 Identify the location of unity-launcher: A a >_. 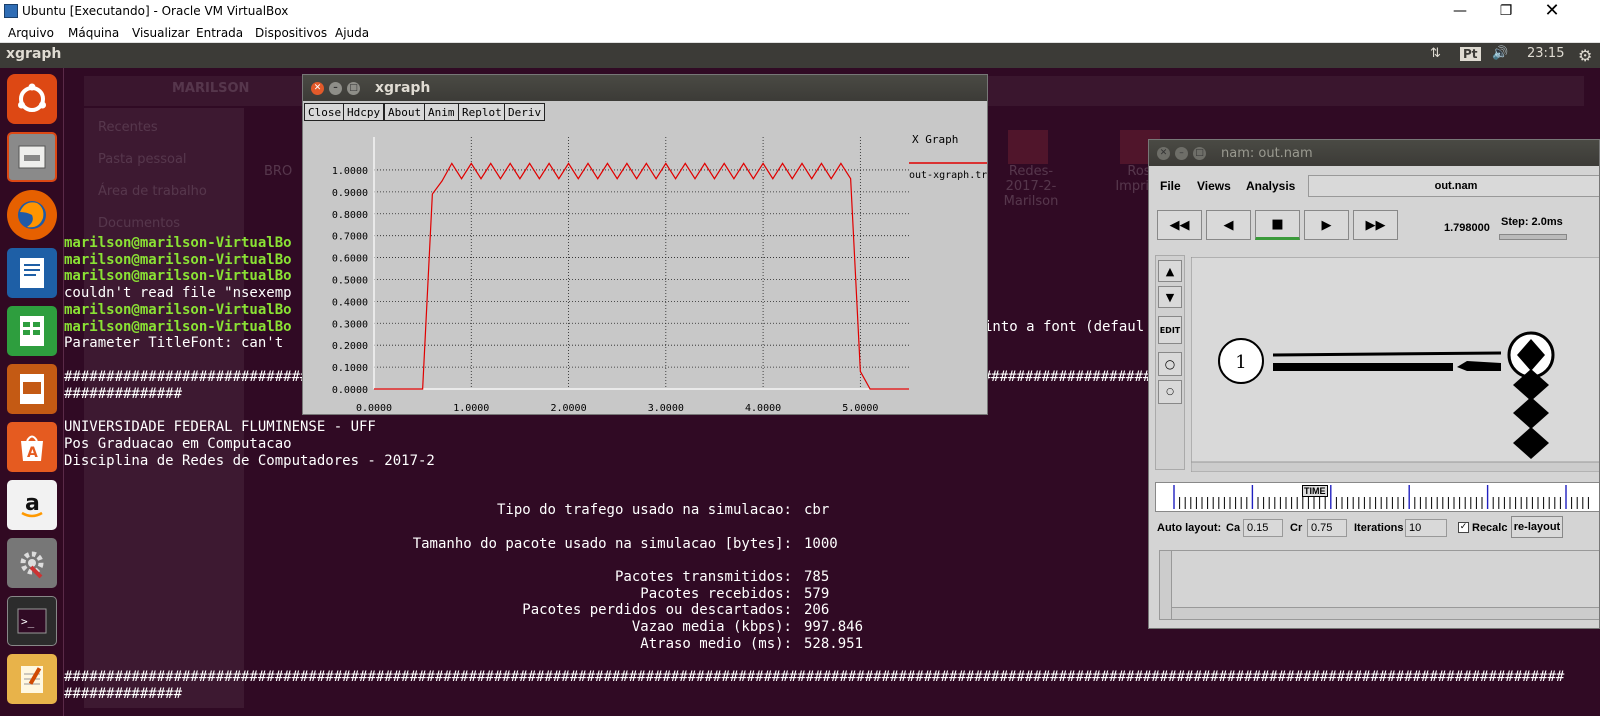
(32, 392).